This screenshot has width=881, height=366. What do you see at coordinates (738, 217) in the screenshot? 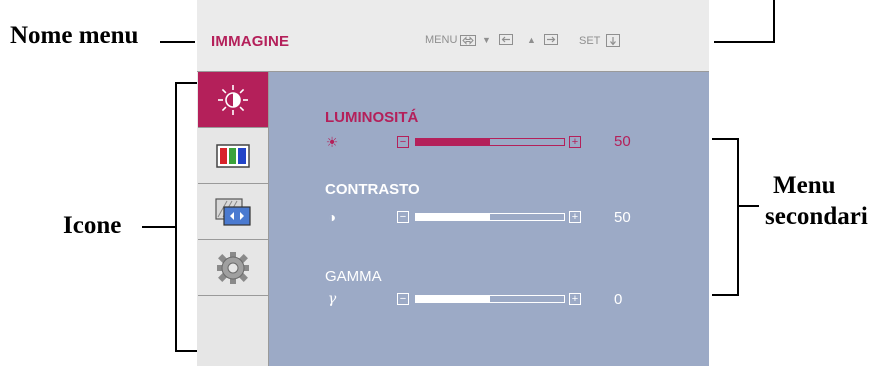
I see `leader-submenu-bracket` at bounding box center [738, 217].